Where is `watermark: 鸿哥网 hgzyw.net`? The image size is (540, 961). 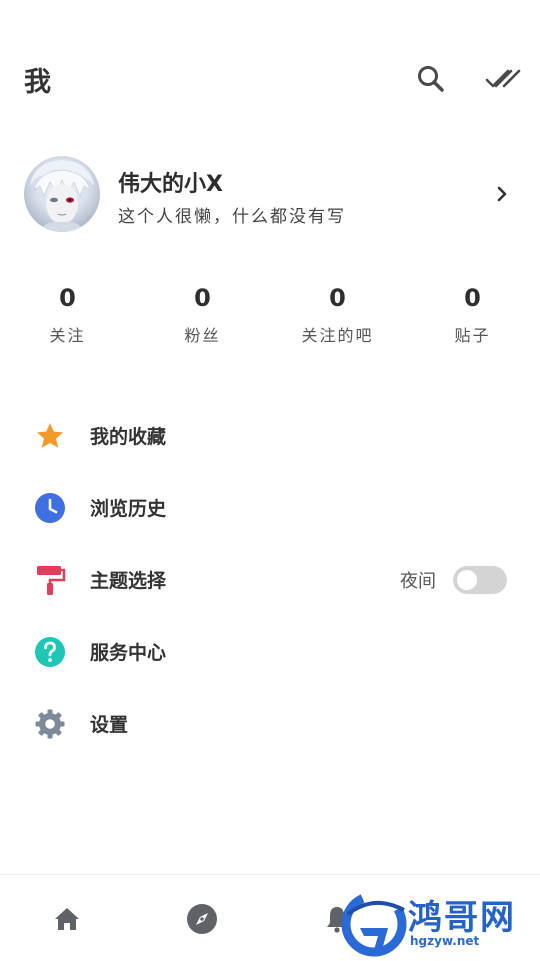 watermark: 鸿哥网 hgzyw.net is located at coordinates (438, 923).